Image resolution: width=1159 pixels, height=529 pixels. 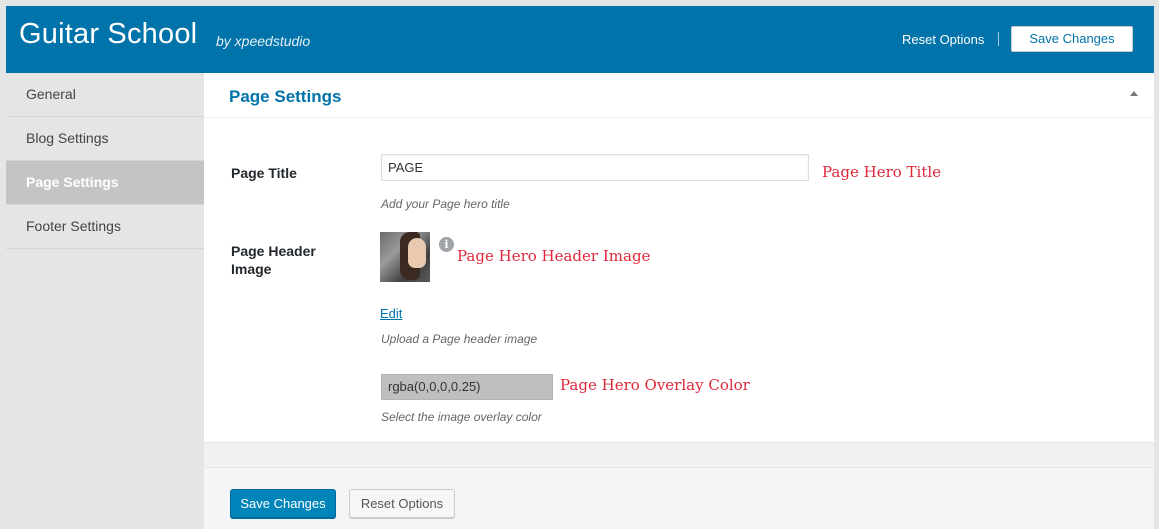 I want to click on sidebar-item-blog-settings: Blog Settings, so click(x=105, y=139).